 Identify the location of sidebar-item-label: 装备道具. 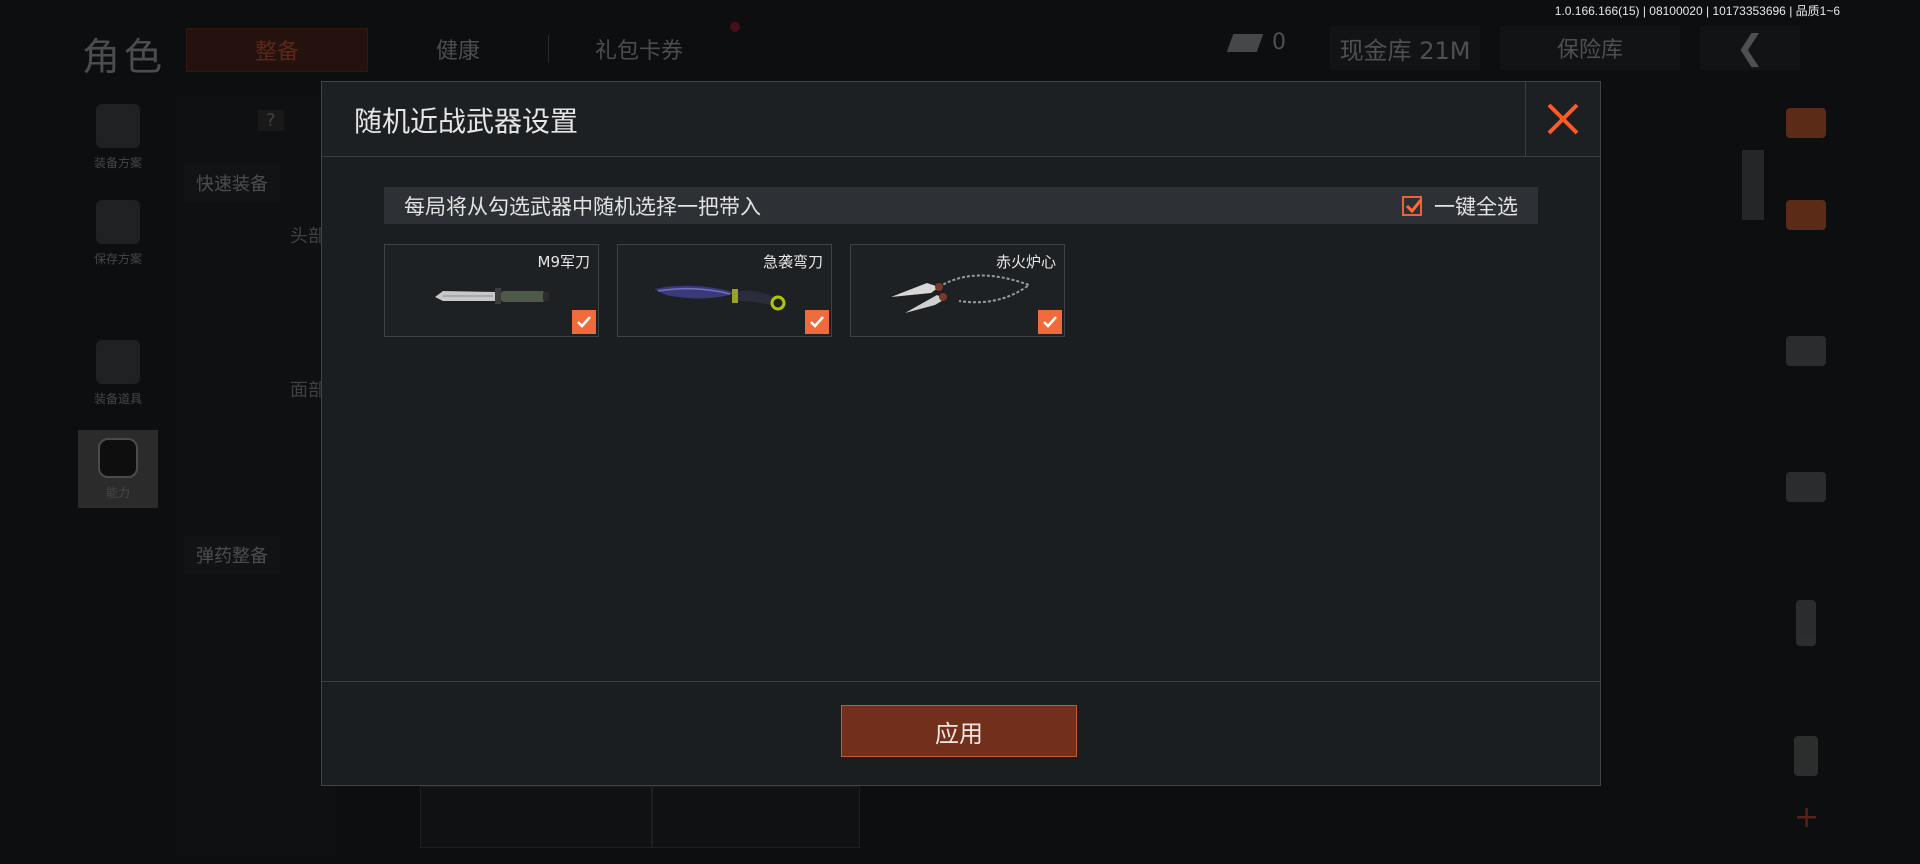
(117, 399).